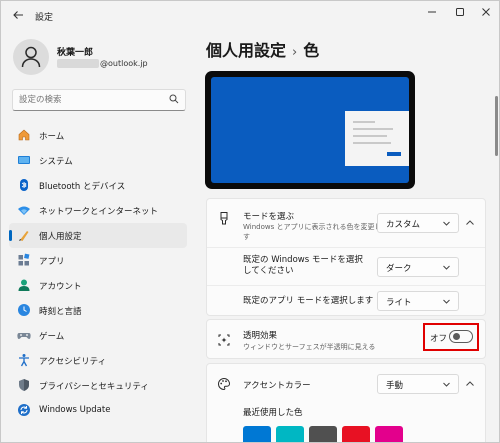  Describe the element at coordinates (486, 14) in the screenshot. I see `close-button` at that location.